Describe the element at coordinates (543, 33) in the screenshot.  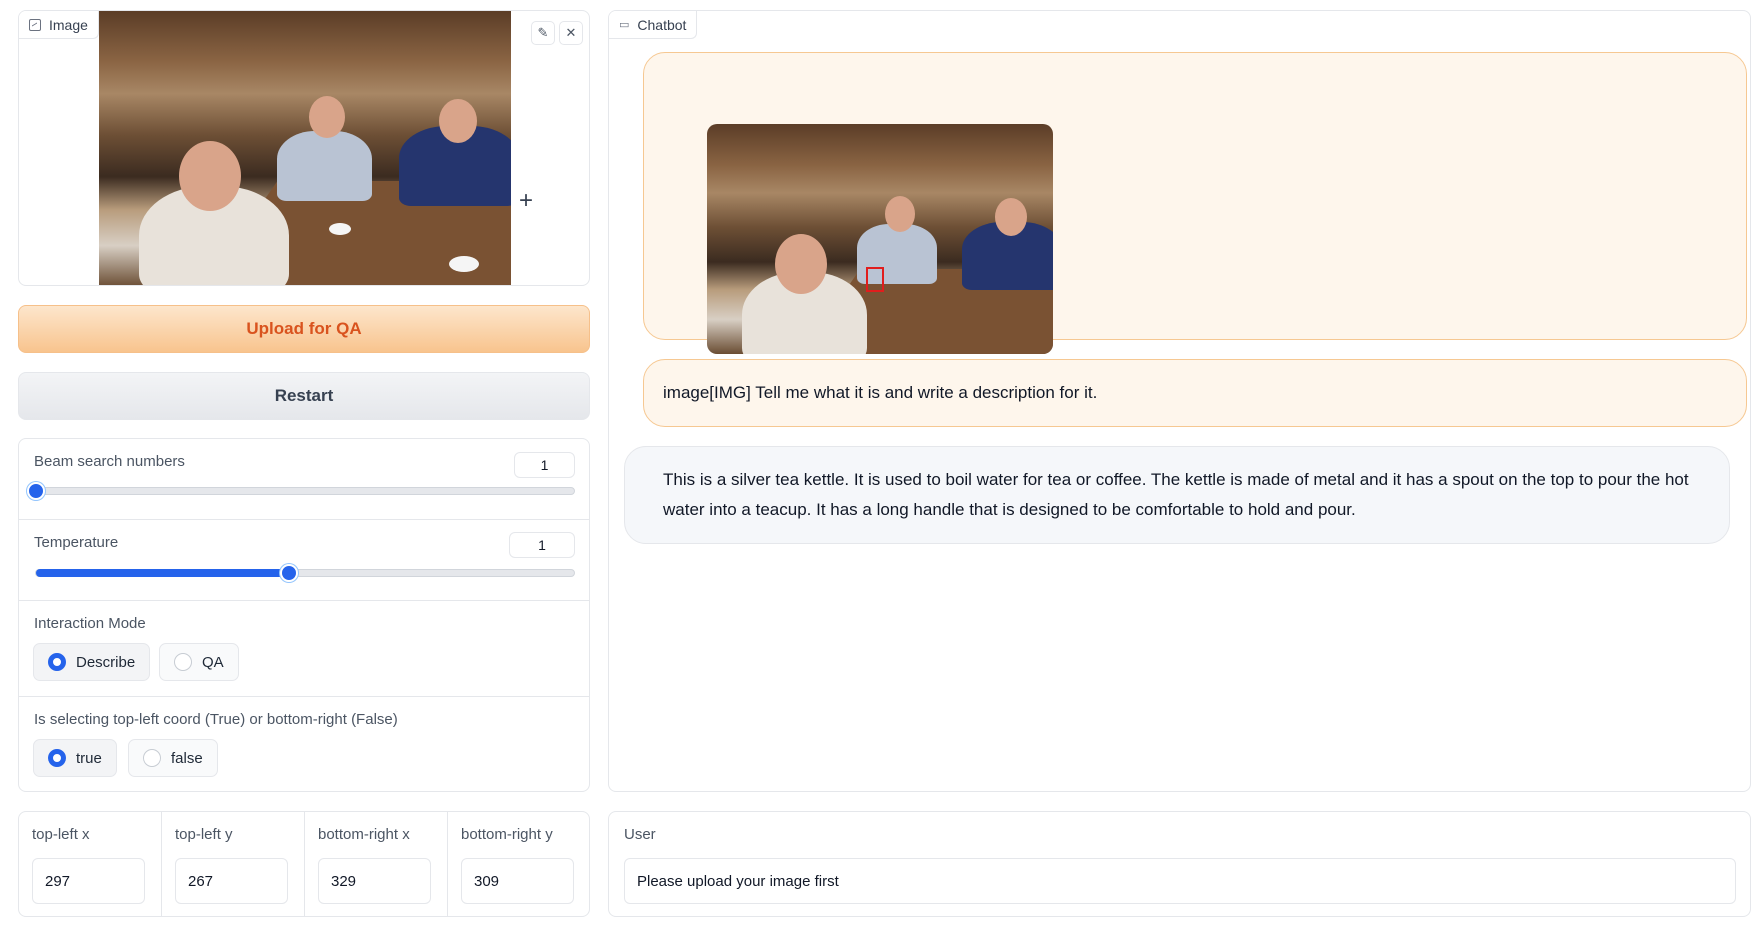
I see `pencil-icon: ✎` at that location.